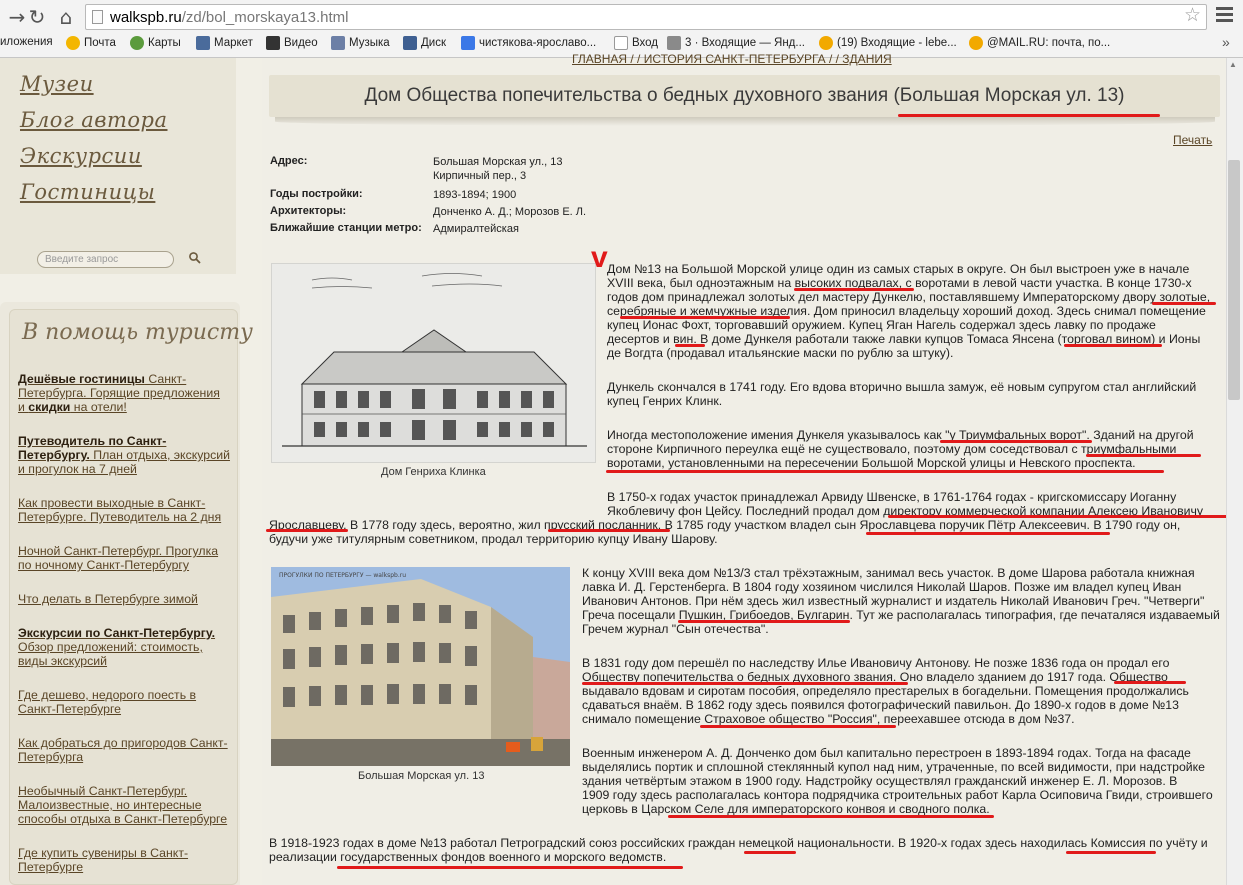 The width and height of the screenshot is (1243, 885). I want to click on info-value: Большая Морская ул., 13 Кирпичный пер., 3, so click(498, 169).